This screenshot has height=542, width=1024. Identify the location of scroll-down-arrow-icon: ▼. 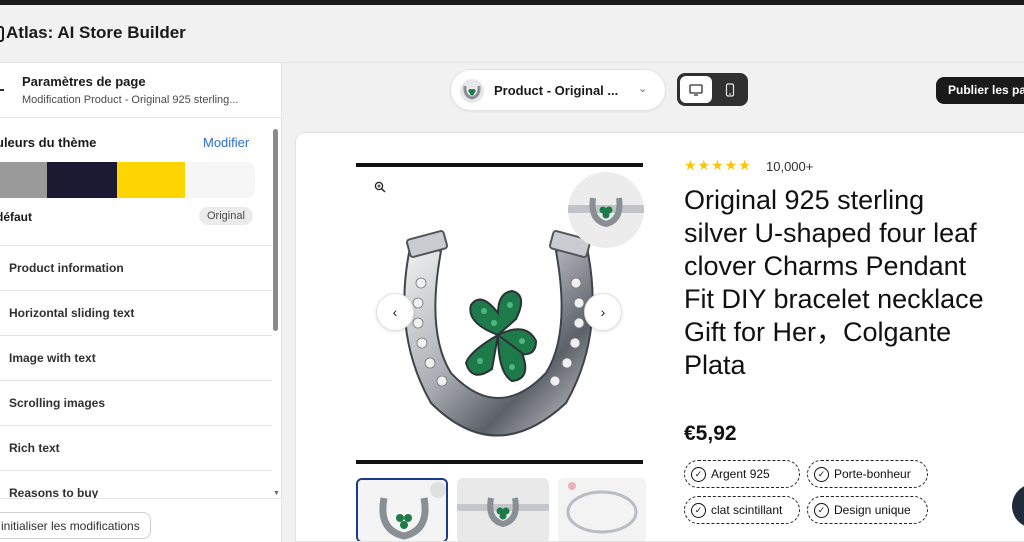
(276, 493).